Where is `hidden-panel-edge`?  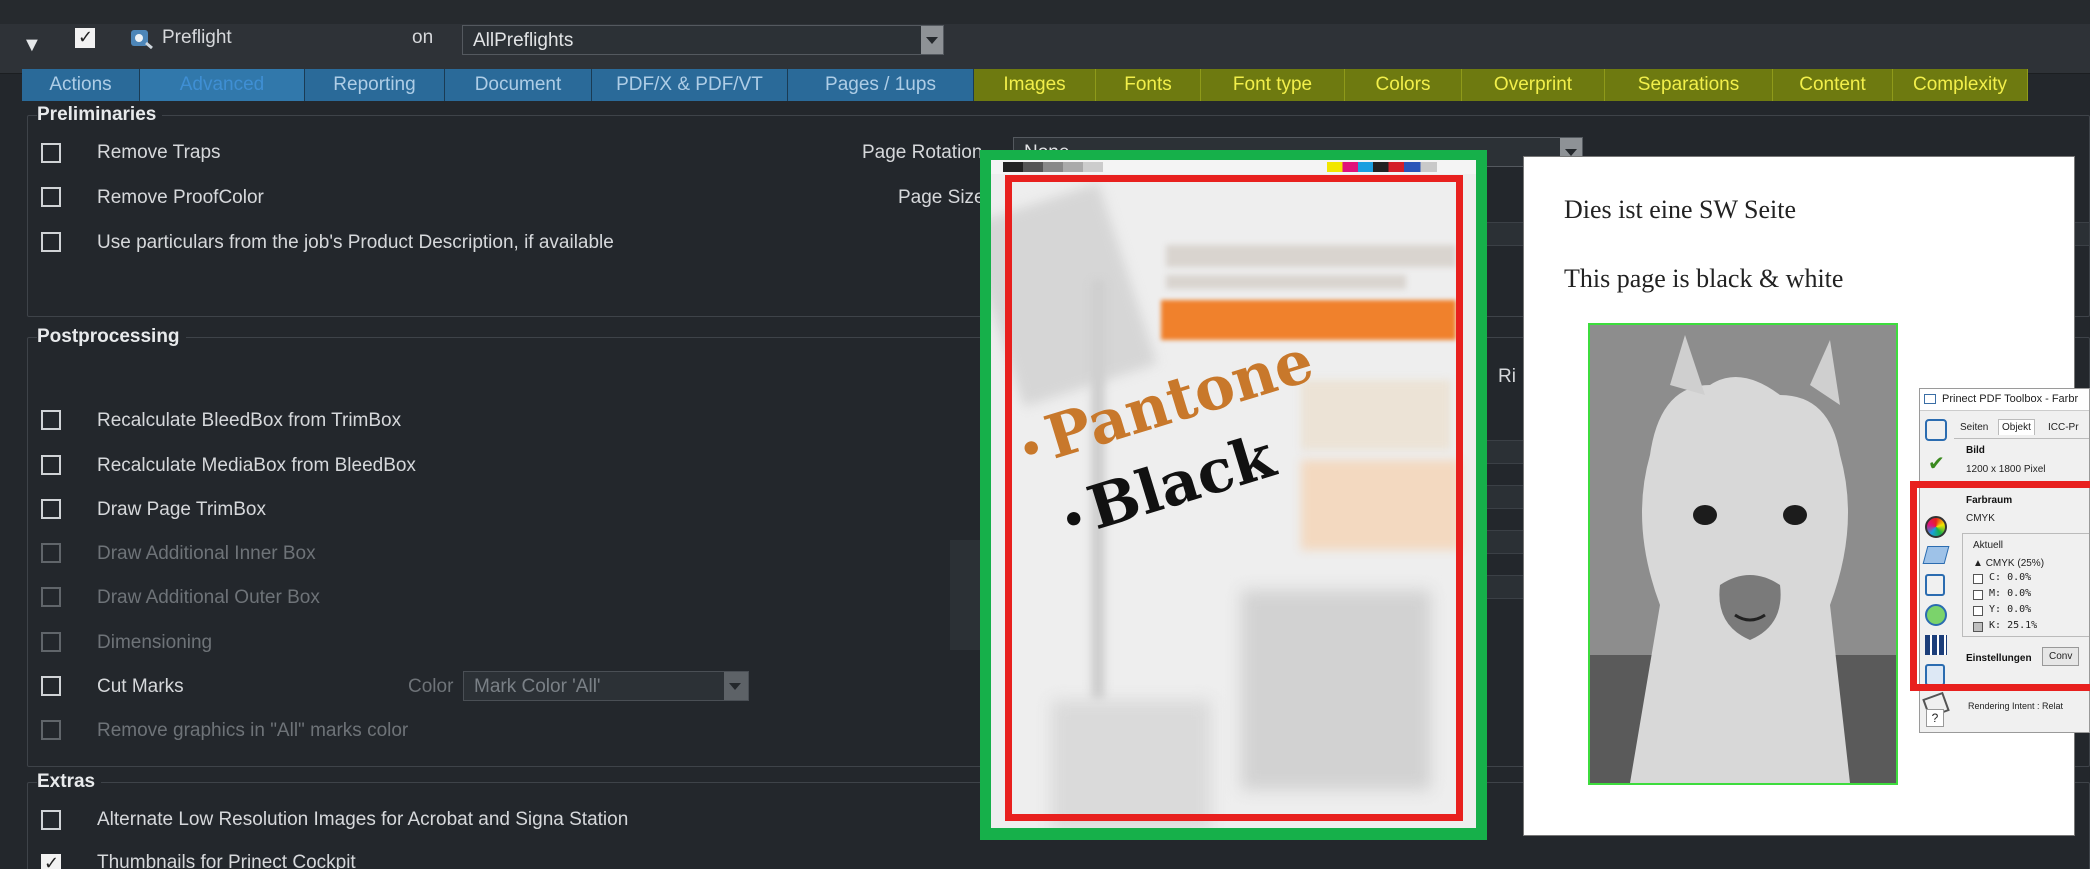 hidden-panel-edge is located at coordinates (967, 595).